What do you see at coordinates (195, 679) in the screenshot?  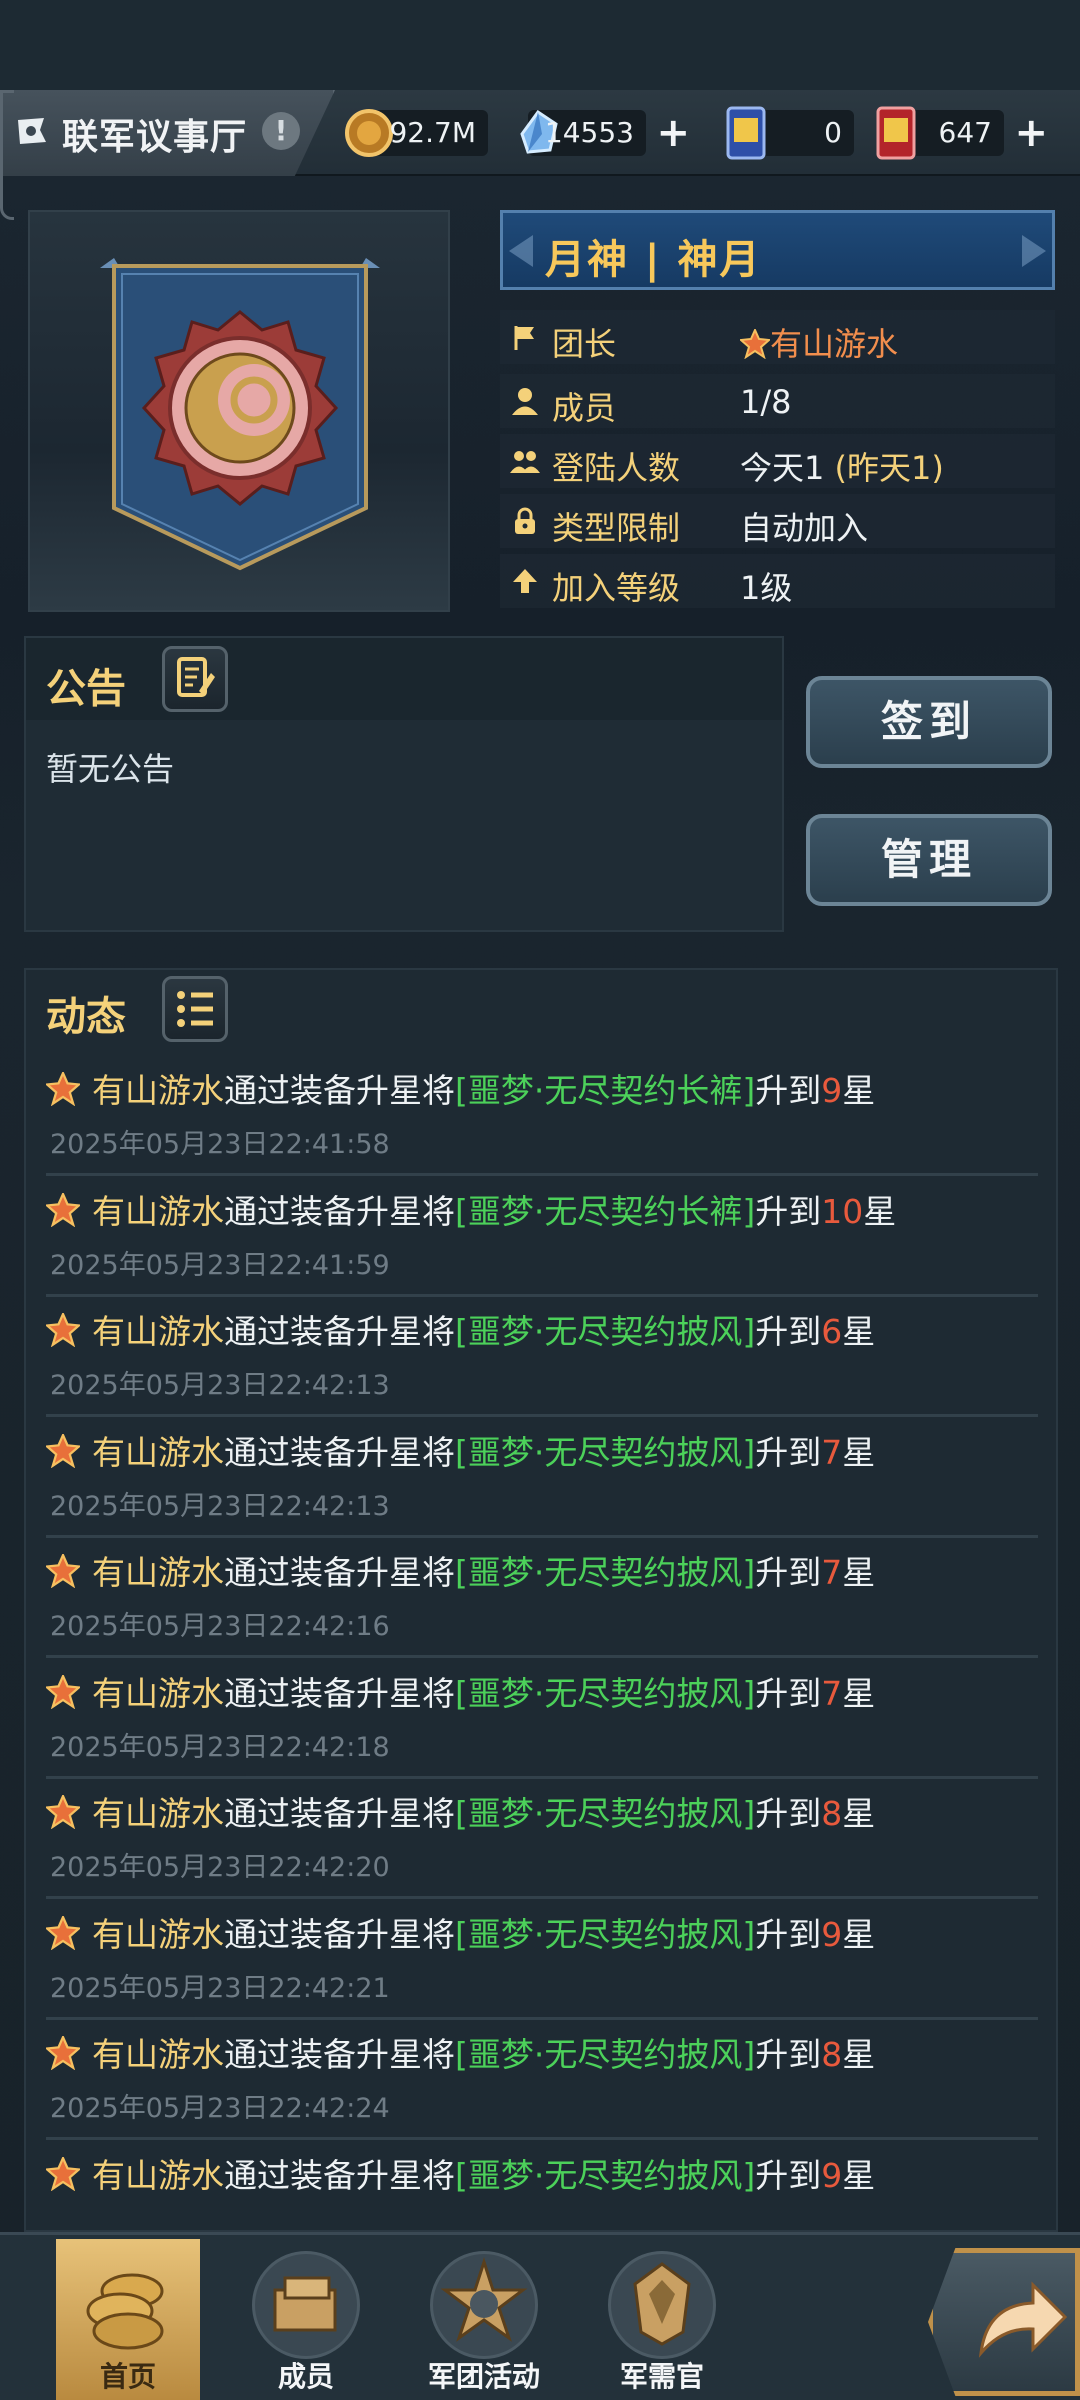 I see `edit-notice-button` at bounding box center [195, 679].